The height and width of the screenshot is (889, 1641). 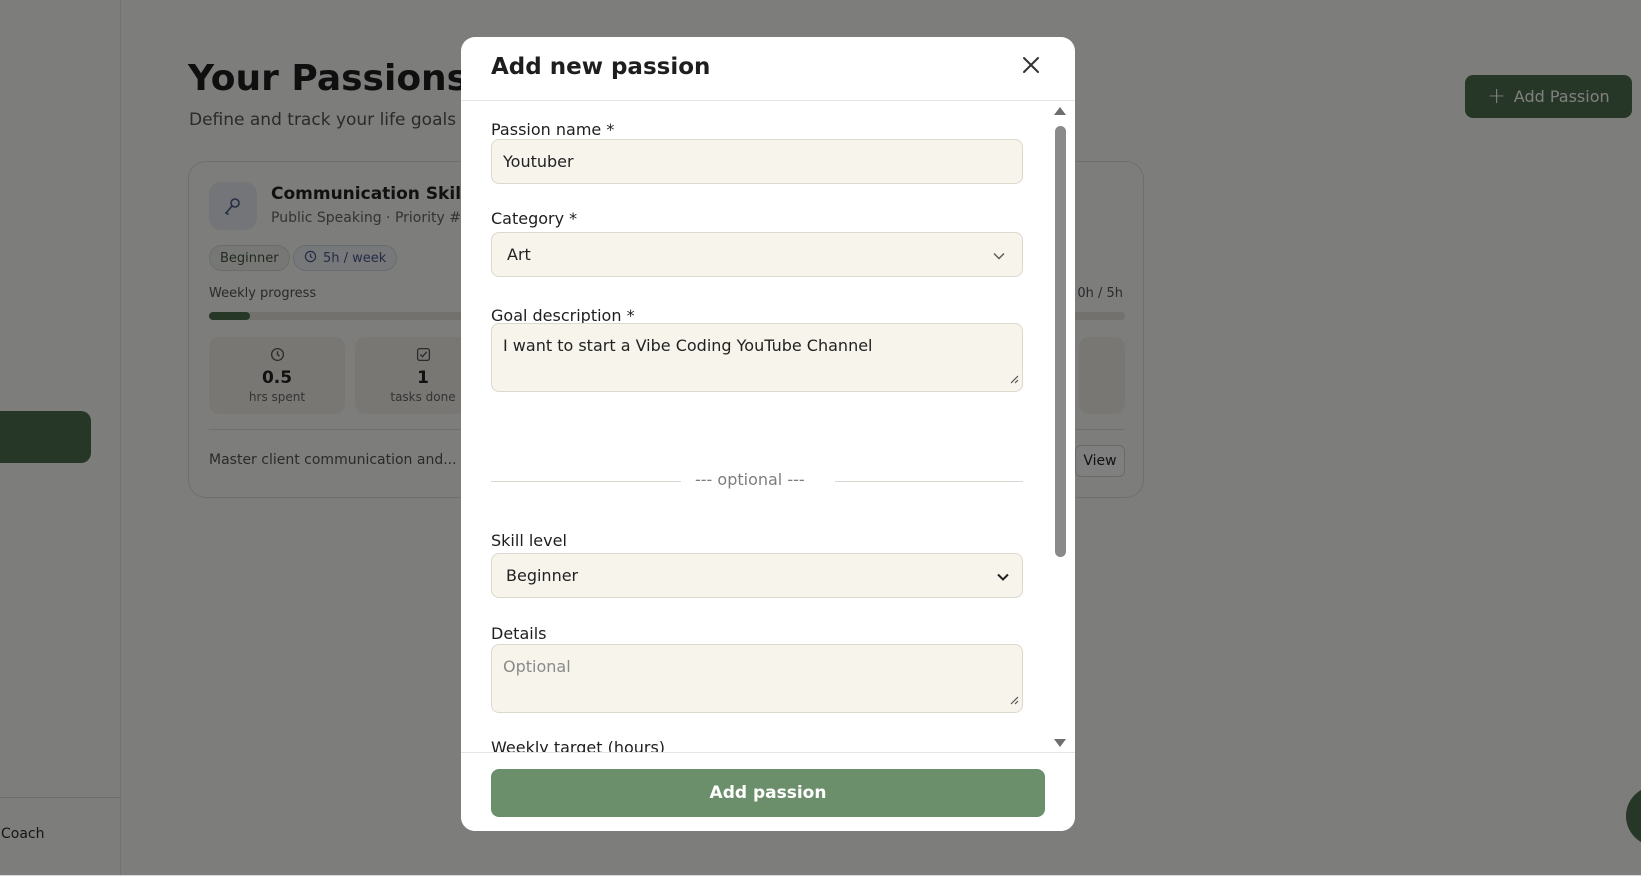 I want to click on modal-footer: Add passion, so click(x=768, y=791).